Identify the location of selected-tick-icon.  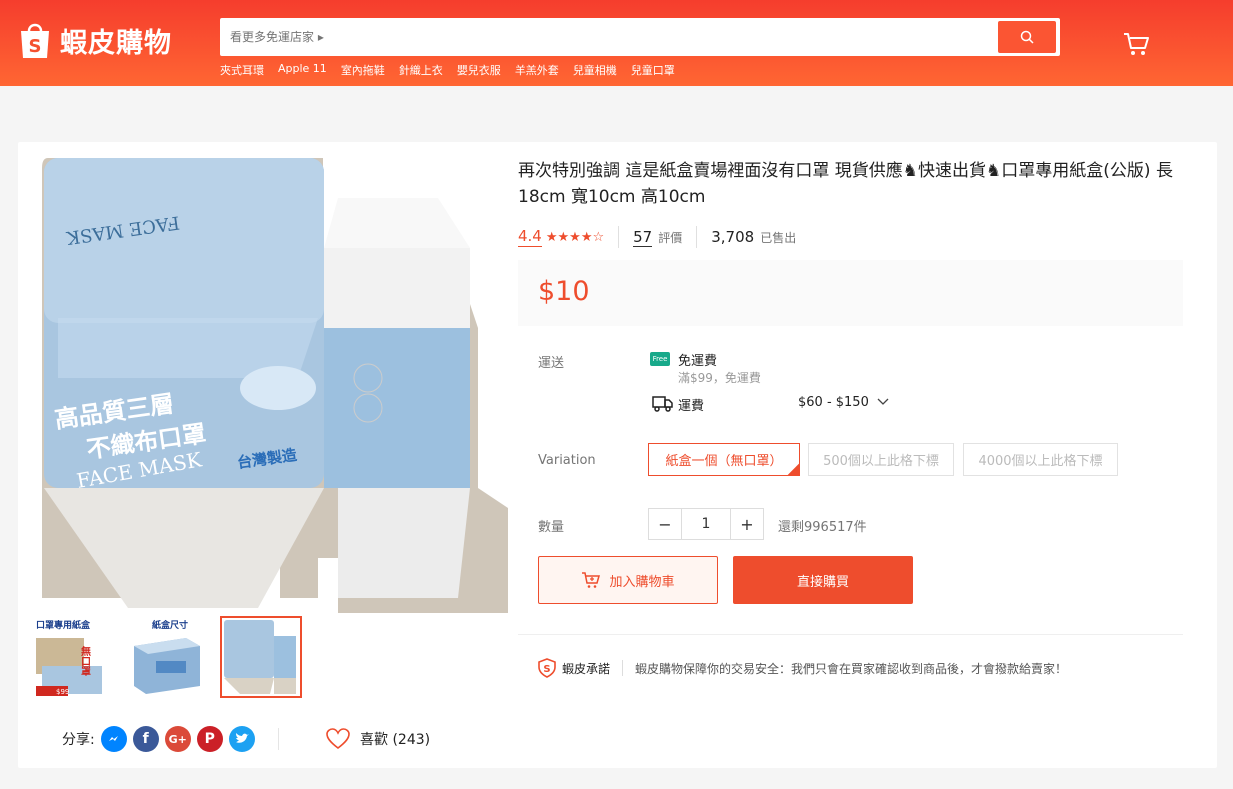
(793, 469).